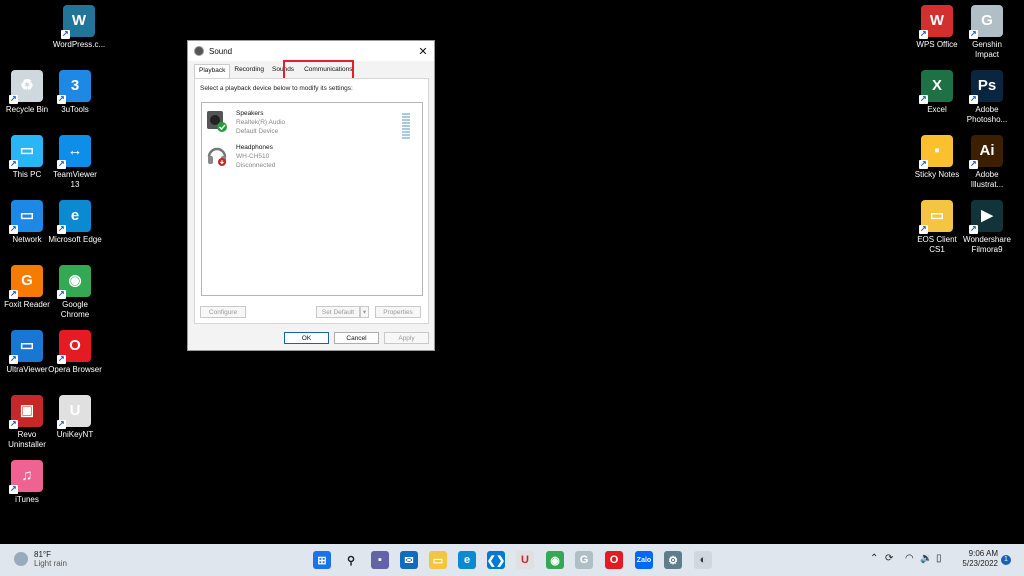 The image size is (1024, 576). I want to click on ok-button: OK, so click(306, 338).